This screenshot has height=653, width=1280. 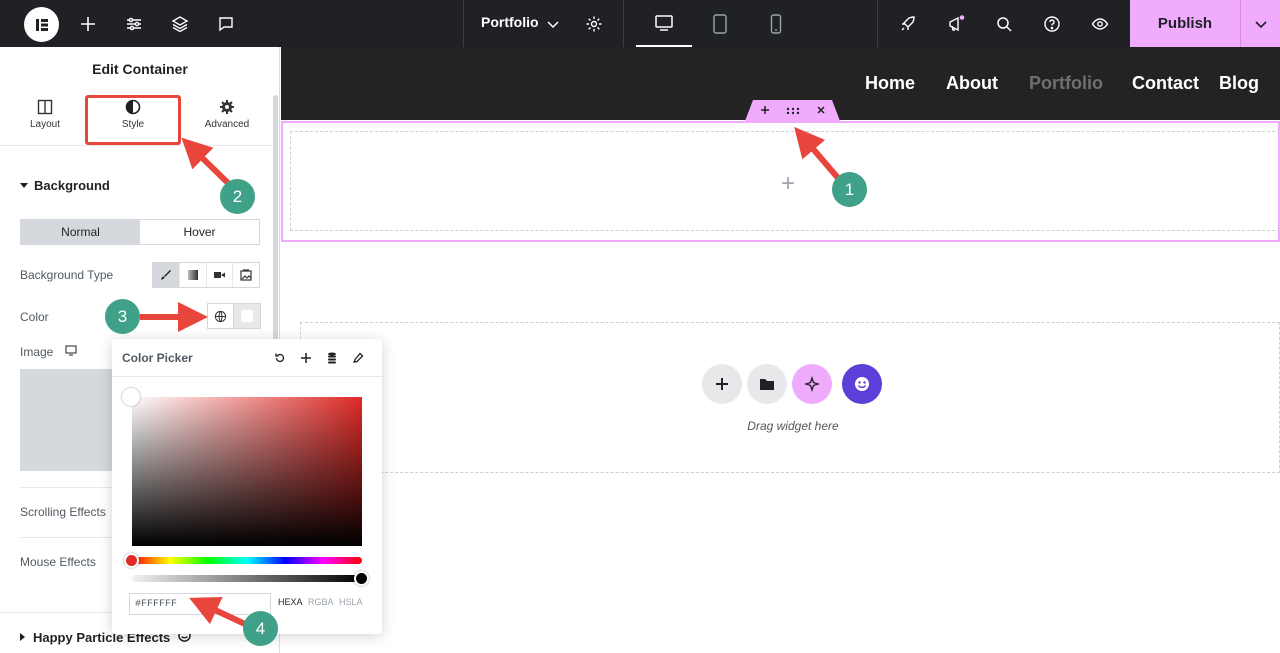 I want to click on drag-widget-hint: Drag widget here, so click(x=793, y=426).